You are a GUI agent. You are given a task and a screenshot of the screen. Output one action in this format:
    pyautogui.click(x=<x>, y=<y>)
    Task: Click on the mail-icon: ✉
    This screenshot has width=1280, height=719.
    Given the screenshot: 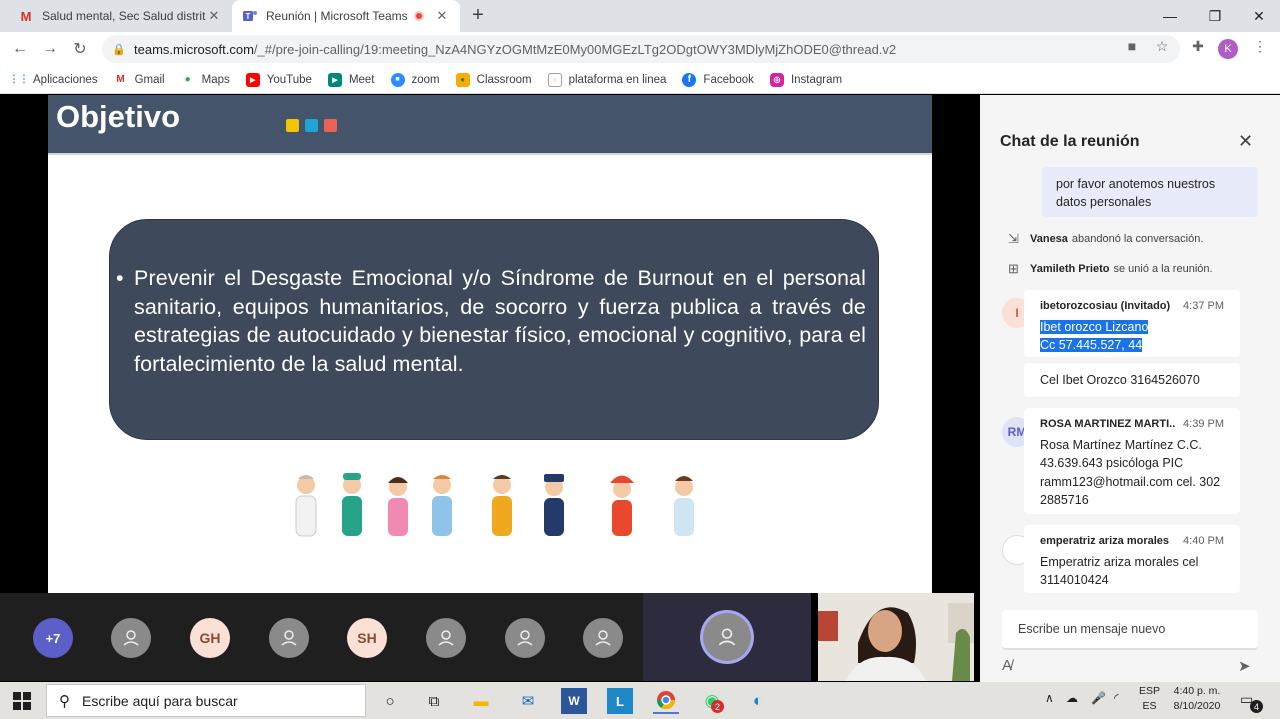 What is the action you would take?
    pyautogui.click(x=528, y=701)
    